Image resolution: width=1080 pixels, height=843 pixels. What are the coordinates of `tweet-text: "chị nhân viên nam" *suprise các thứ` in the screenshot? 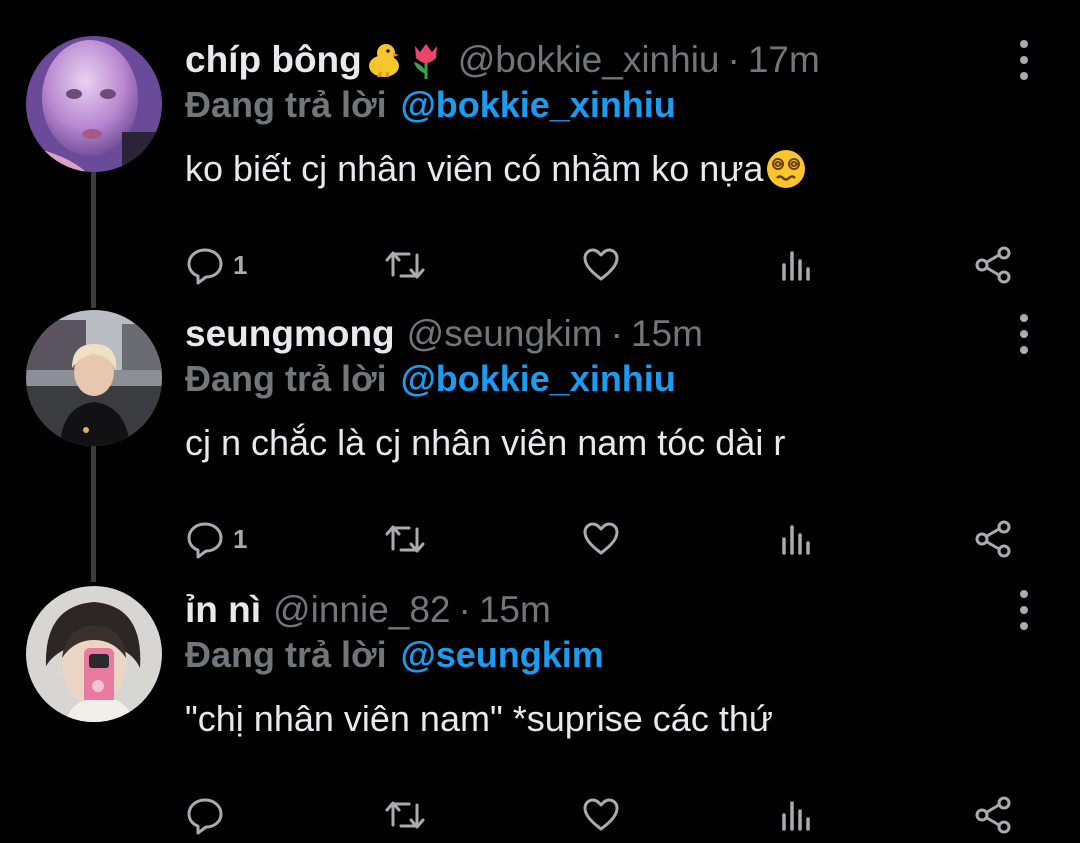 It's located at (479, 718).